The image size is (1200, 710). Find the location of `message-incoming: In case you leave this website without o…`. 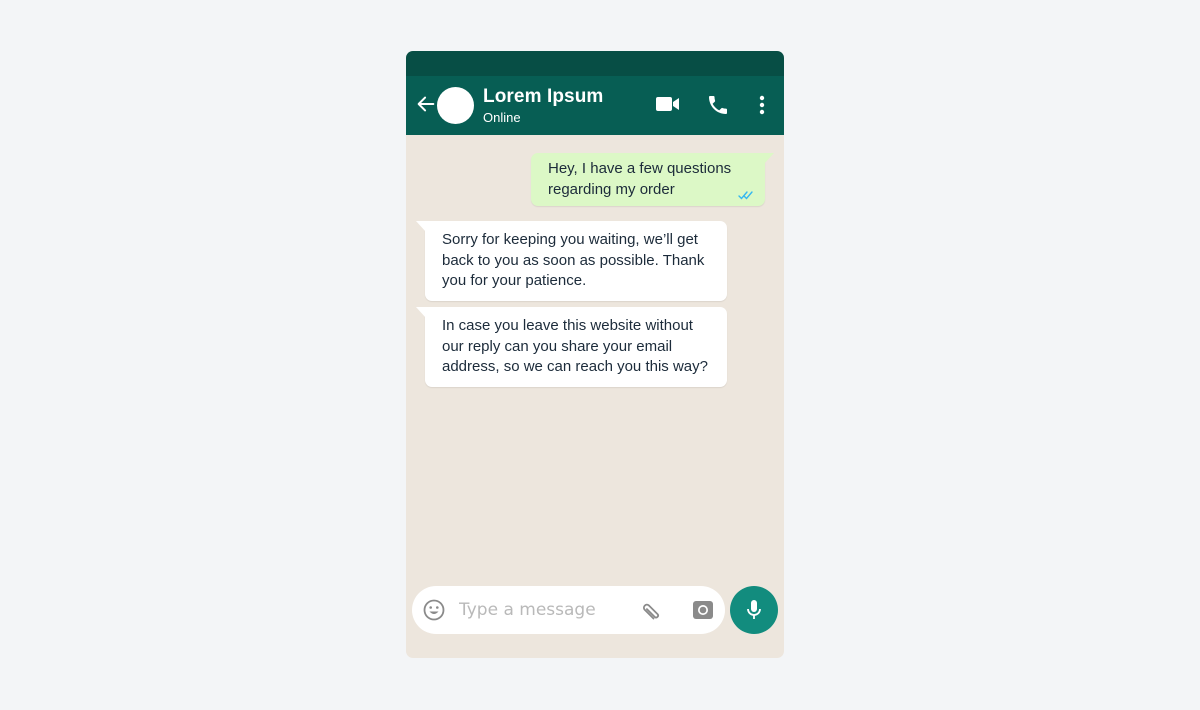

message-incoming: In case you leave this website without o… is located at coordinates (571, 347).